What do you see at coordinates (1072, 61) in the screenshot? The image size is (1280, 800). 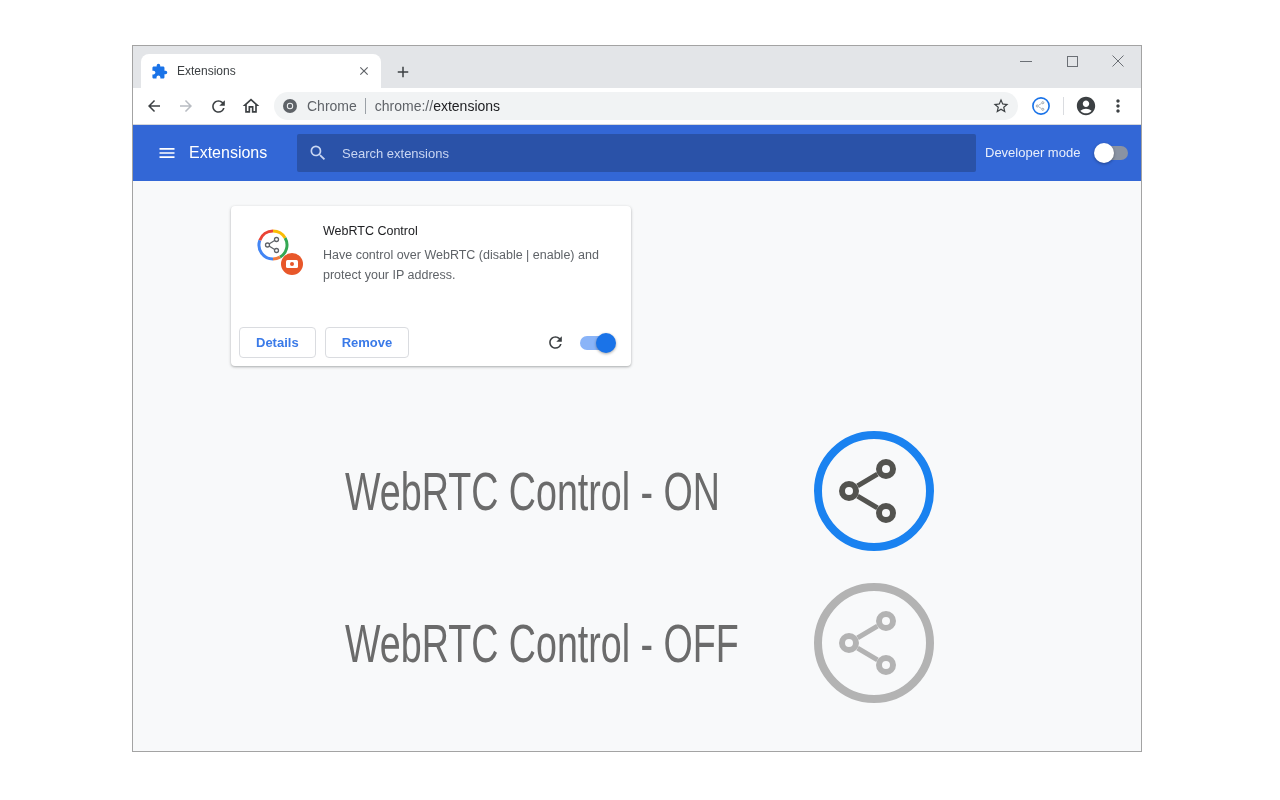 I see `maximize-icon` at bounding box center [1072, 61].